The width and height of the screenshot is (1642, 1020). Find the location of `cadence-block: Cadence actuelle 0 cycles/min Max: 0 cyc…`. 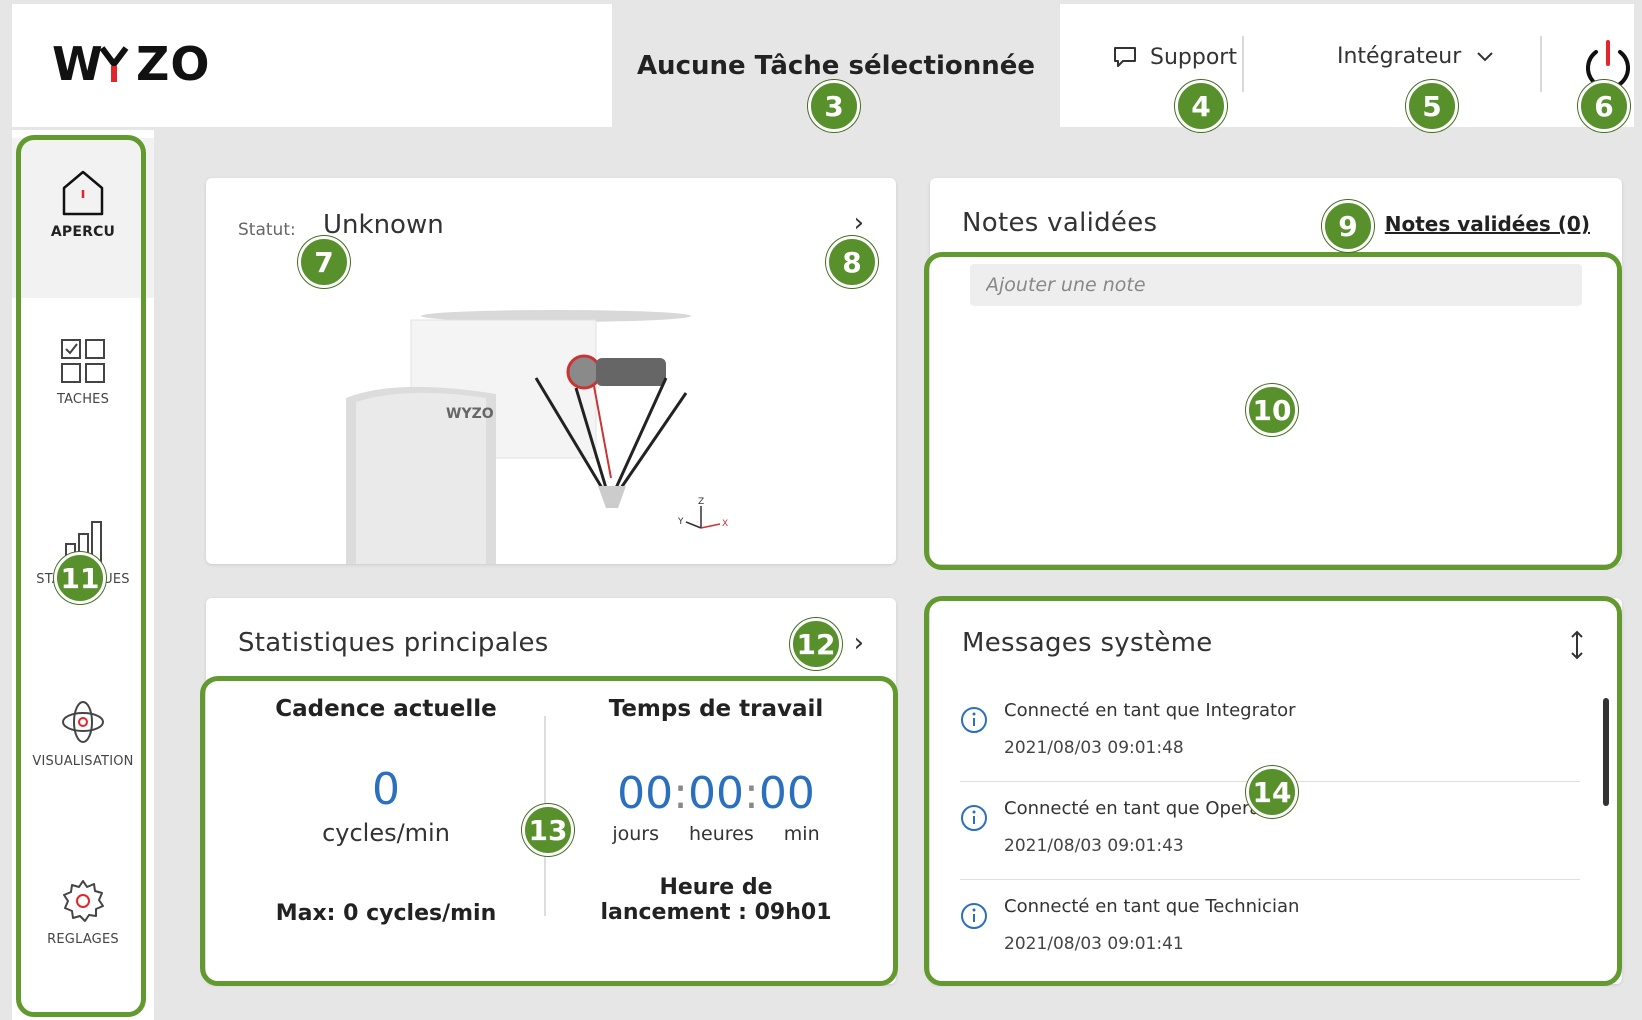

cadence-block: Cadence actuelle 0 cycles/min Max: 0 cyc… is located at coordinates (386, 811).